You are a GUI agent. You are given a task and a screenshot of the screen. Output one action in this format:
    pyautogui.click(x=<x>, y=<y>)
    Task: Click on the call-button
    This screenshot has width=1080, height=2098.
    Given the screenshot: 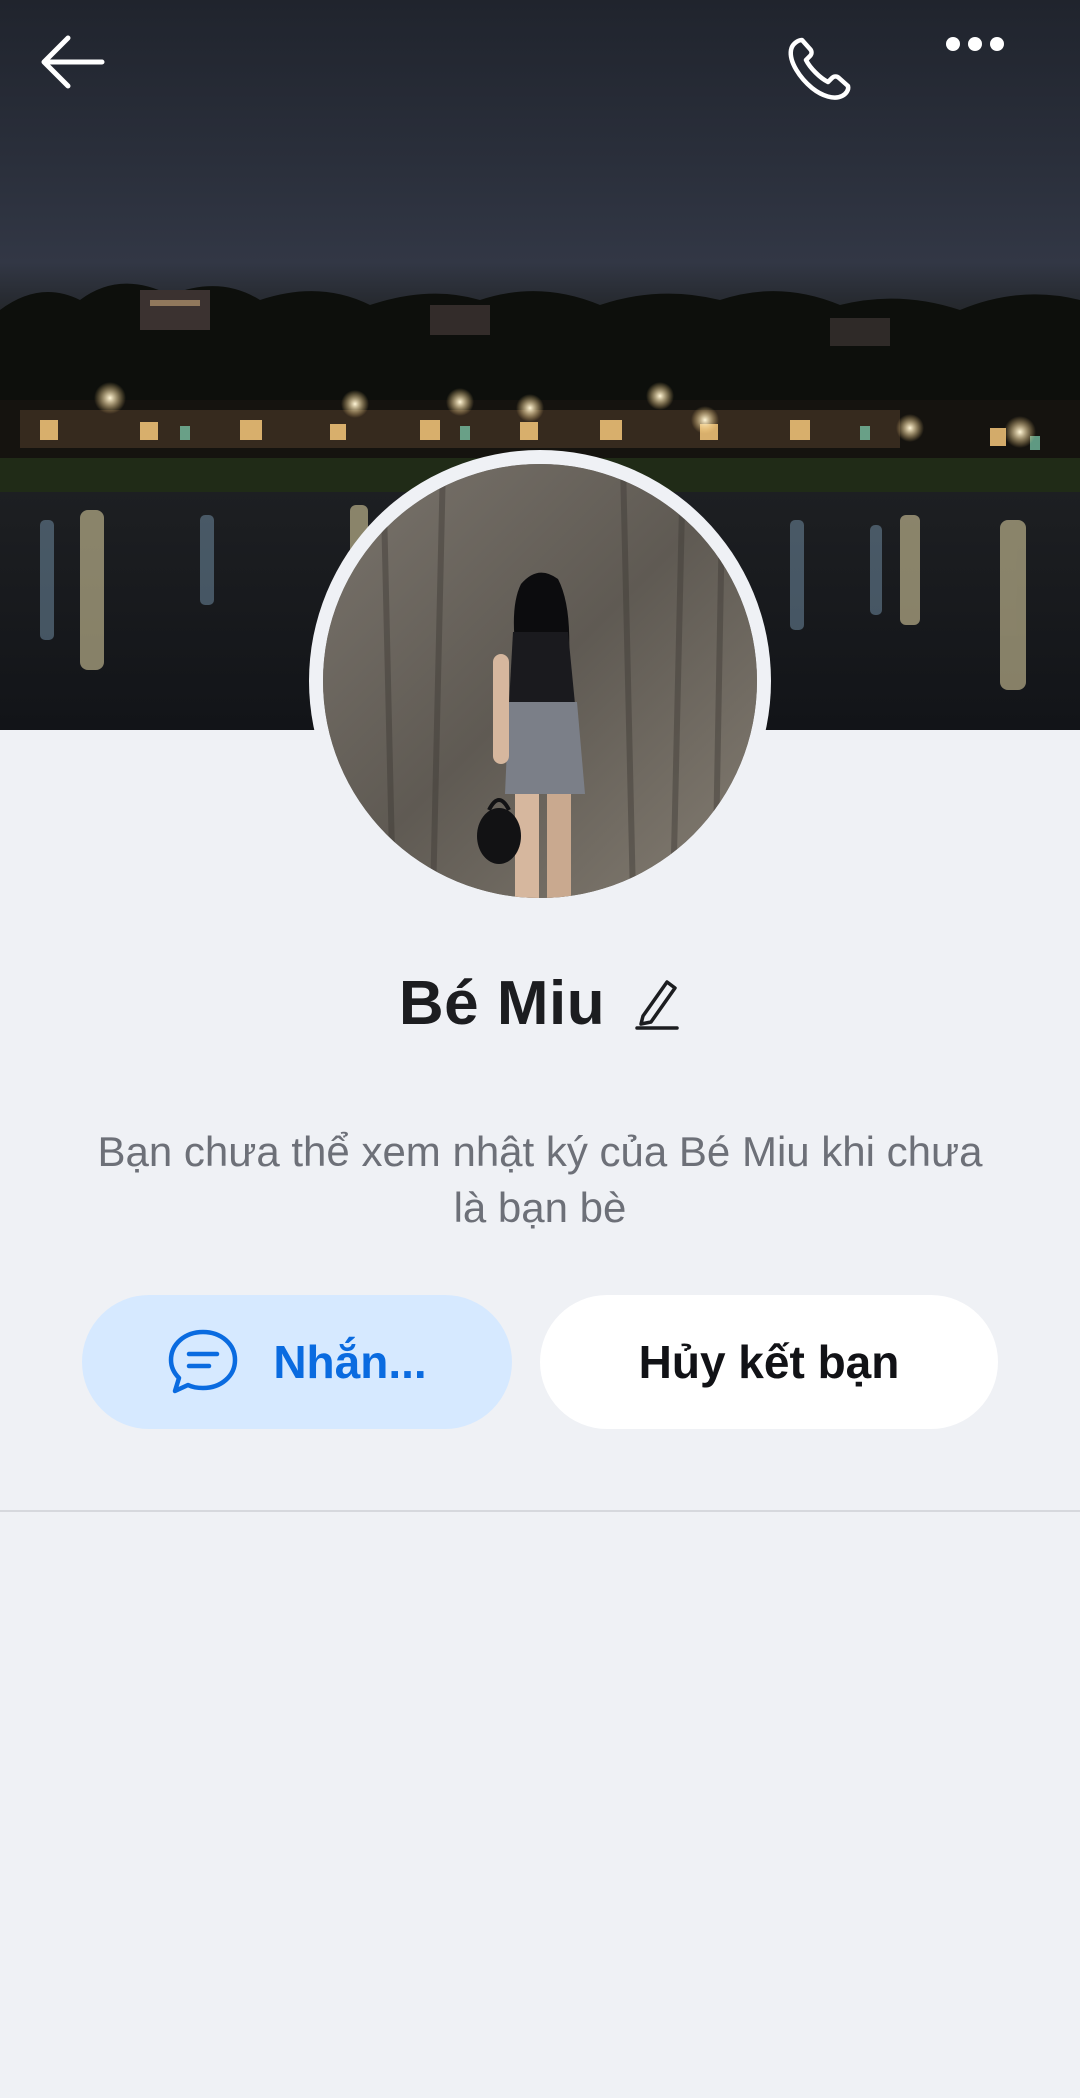 What is the action you would take?
    pyautogui.click(x=839, y=82)
    